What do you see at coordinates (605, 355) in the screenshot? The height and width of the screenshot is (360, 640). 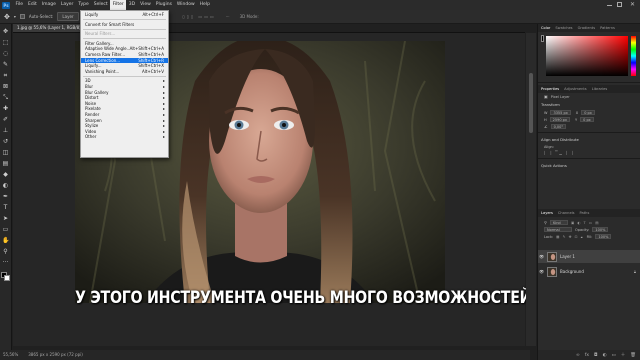 I see `adjustment-layer-icon: ◐` at bounding box center [605, 355].